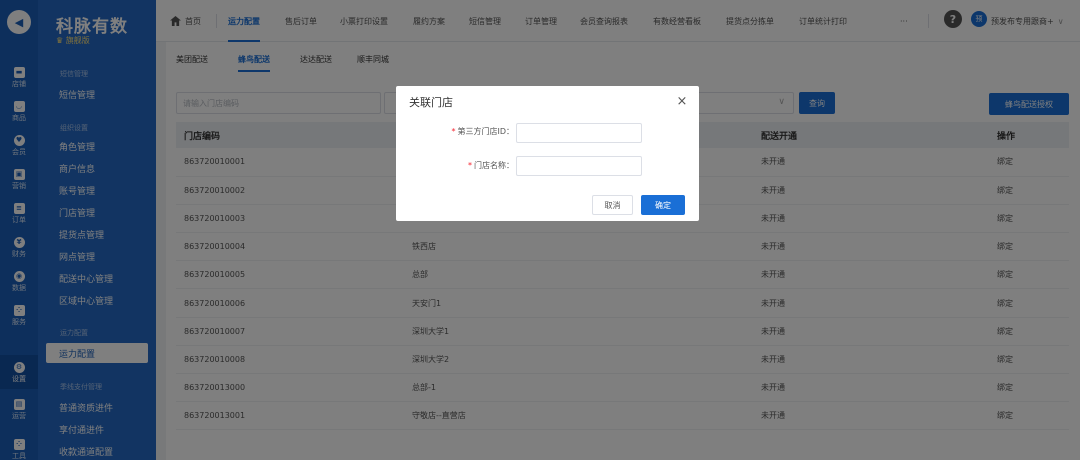 This screenshot has width=1080, height=460. I want to click on third-party-id-label: * 第三方门店ID：, so click(470, 131).